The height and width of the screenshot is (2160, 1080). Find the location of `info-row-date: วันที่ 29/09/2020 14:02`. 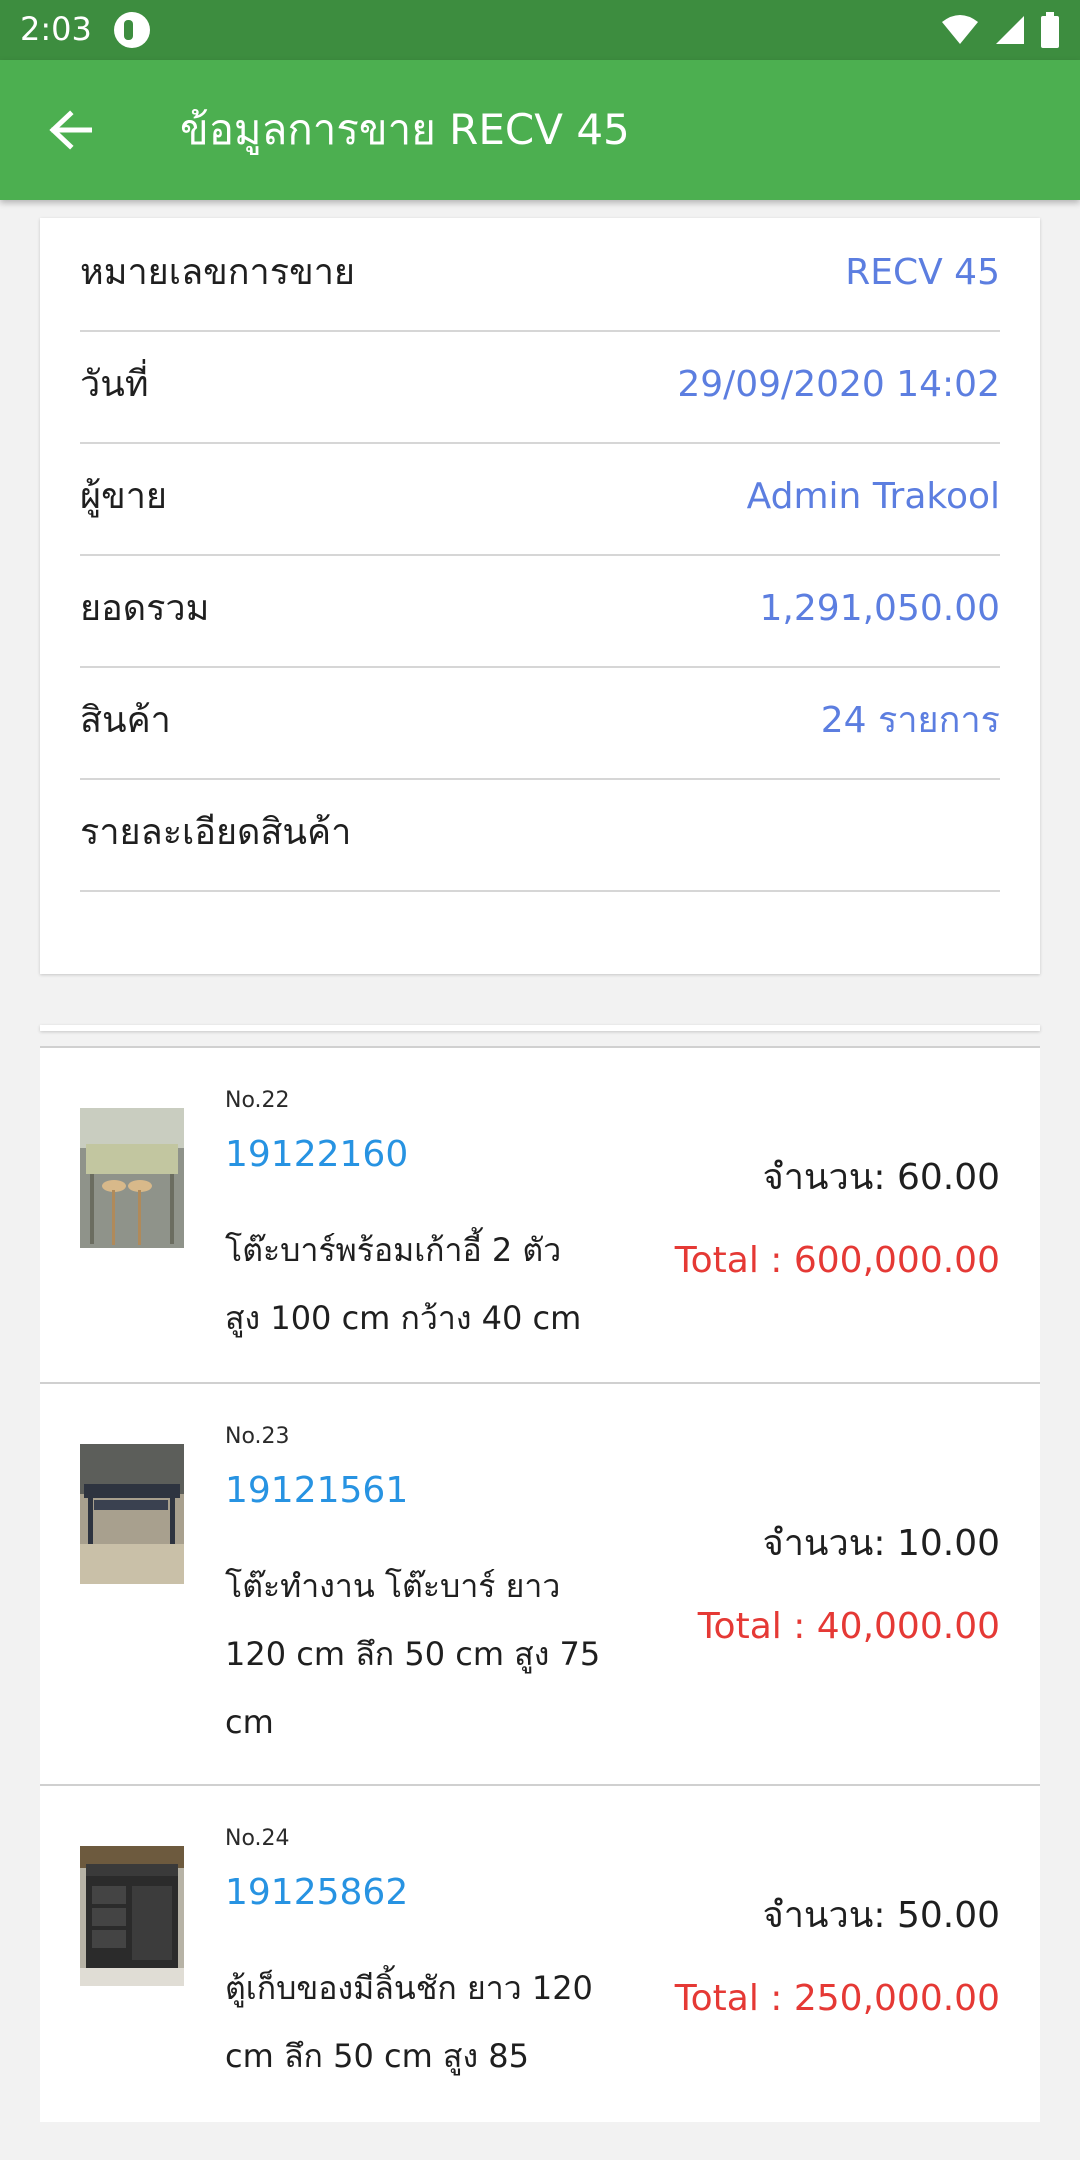

info-row-date: วันที่ 29/09/2020 14:02 is located at coordinates (540, 387).